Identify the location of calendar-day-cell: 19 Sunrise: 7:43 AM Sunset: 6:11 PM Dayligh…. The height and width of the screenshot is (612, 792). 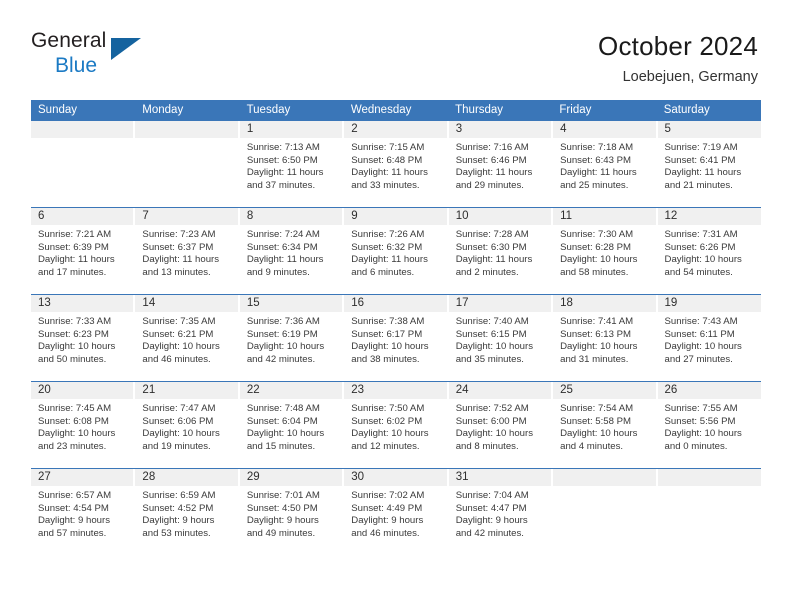
(709, 338).